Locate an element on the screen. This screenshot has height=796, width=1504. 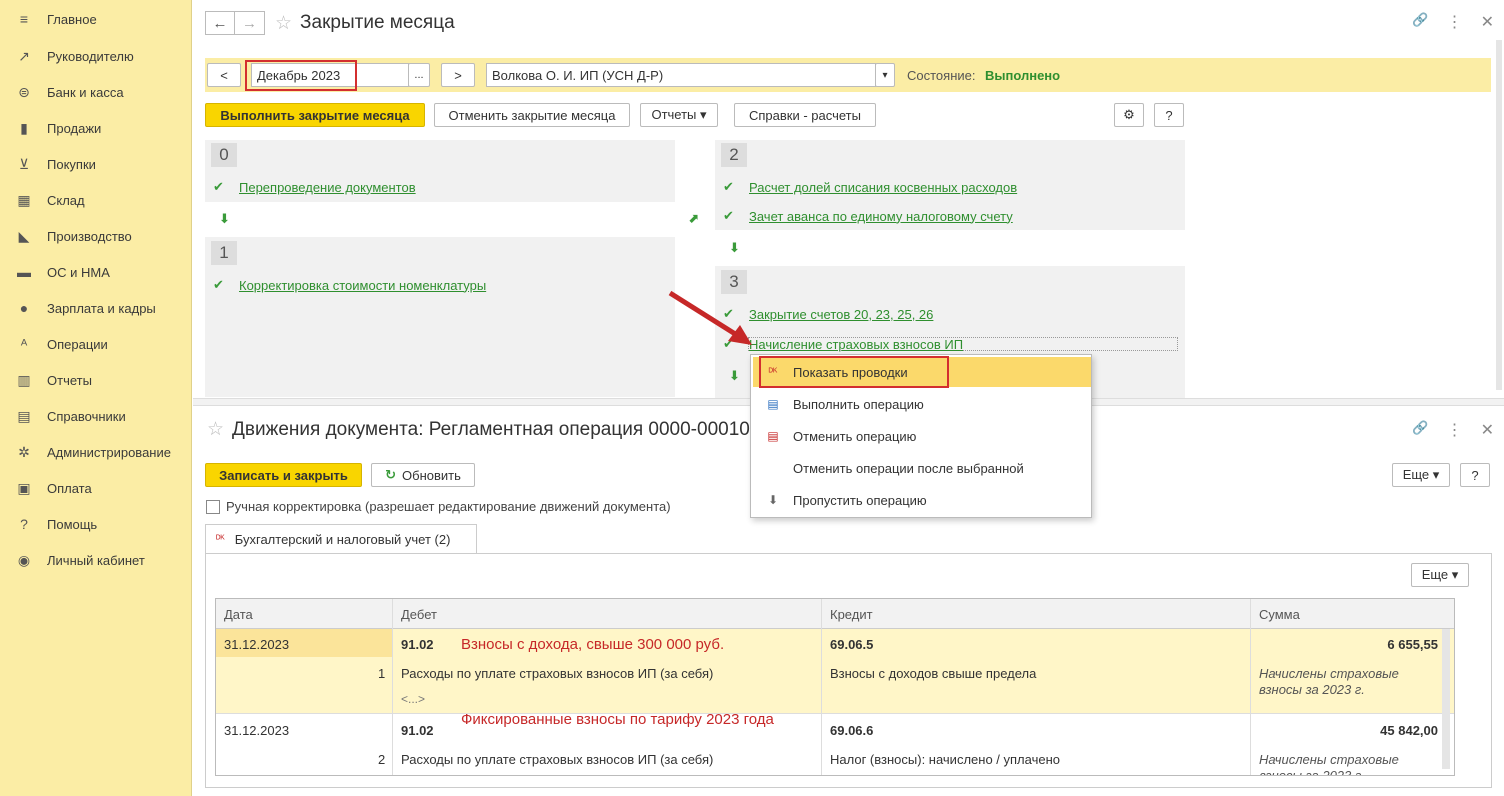
stage-0-op-1: ✔ Перепроведение документов is located at coordinates (314, 187).